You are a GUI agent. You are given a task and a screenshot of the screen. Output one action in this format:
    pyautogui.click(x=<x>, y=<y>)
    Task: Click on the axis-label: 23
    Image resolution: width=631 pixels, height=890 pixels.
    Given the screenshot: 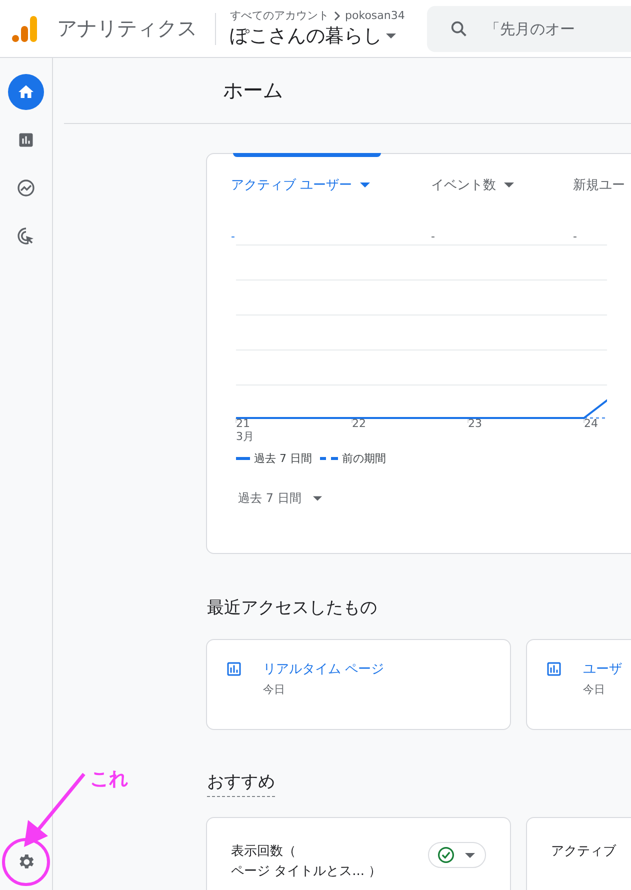 What is the action you would take?
    pyautogui.click(x=475, y=423)
    